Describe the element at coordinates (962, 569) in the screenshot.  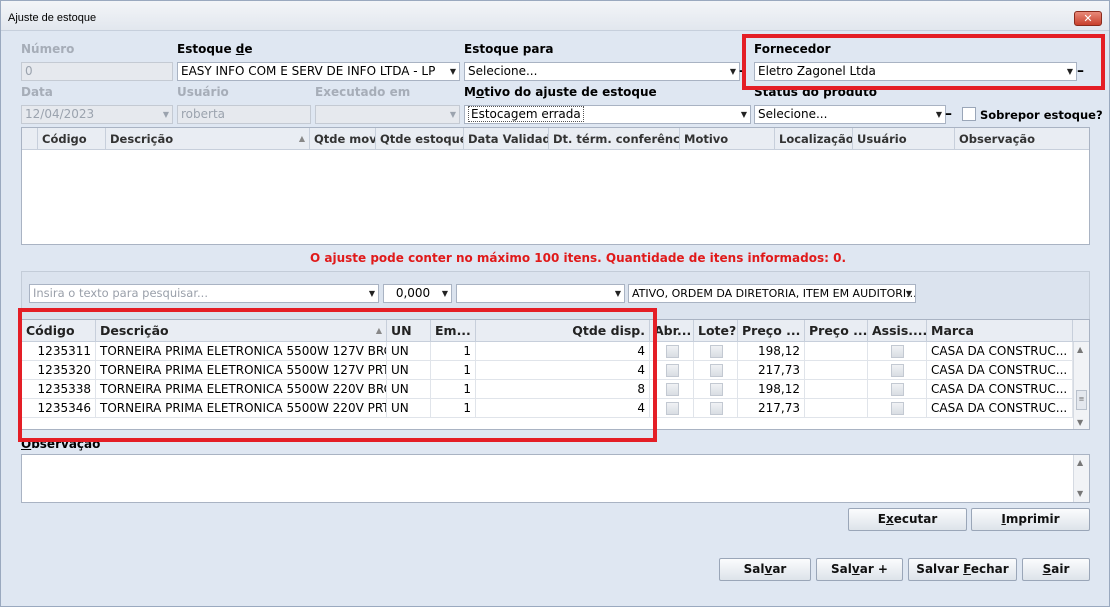
I see `salvar-fechar-button: Salvar Fechar` at that location.